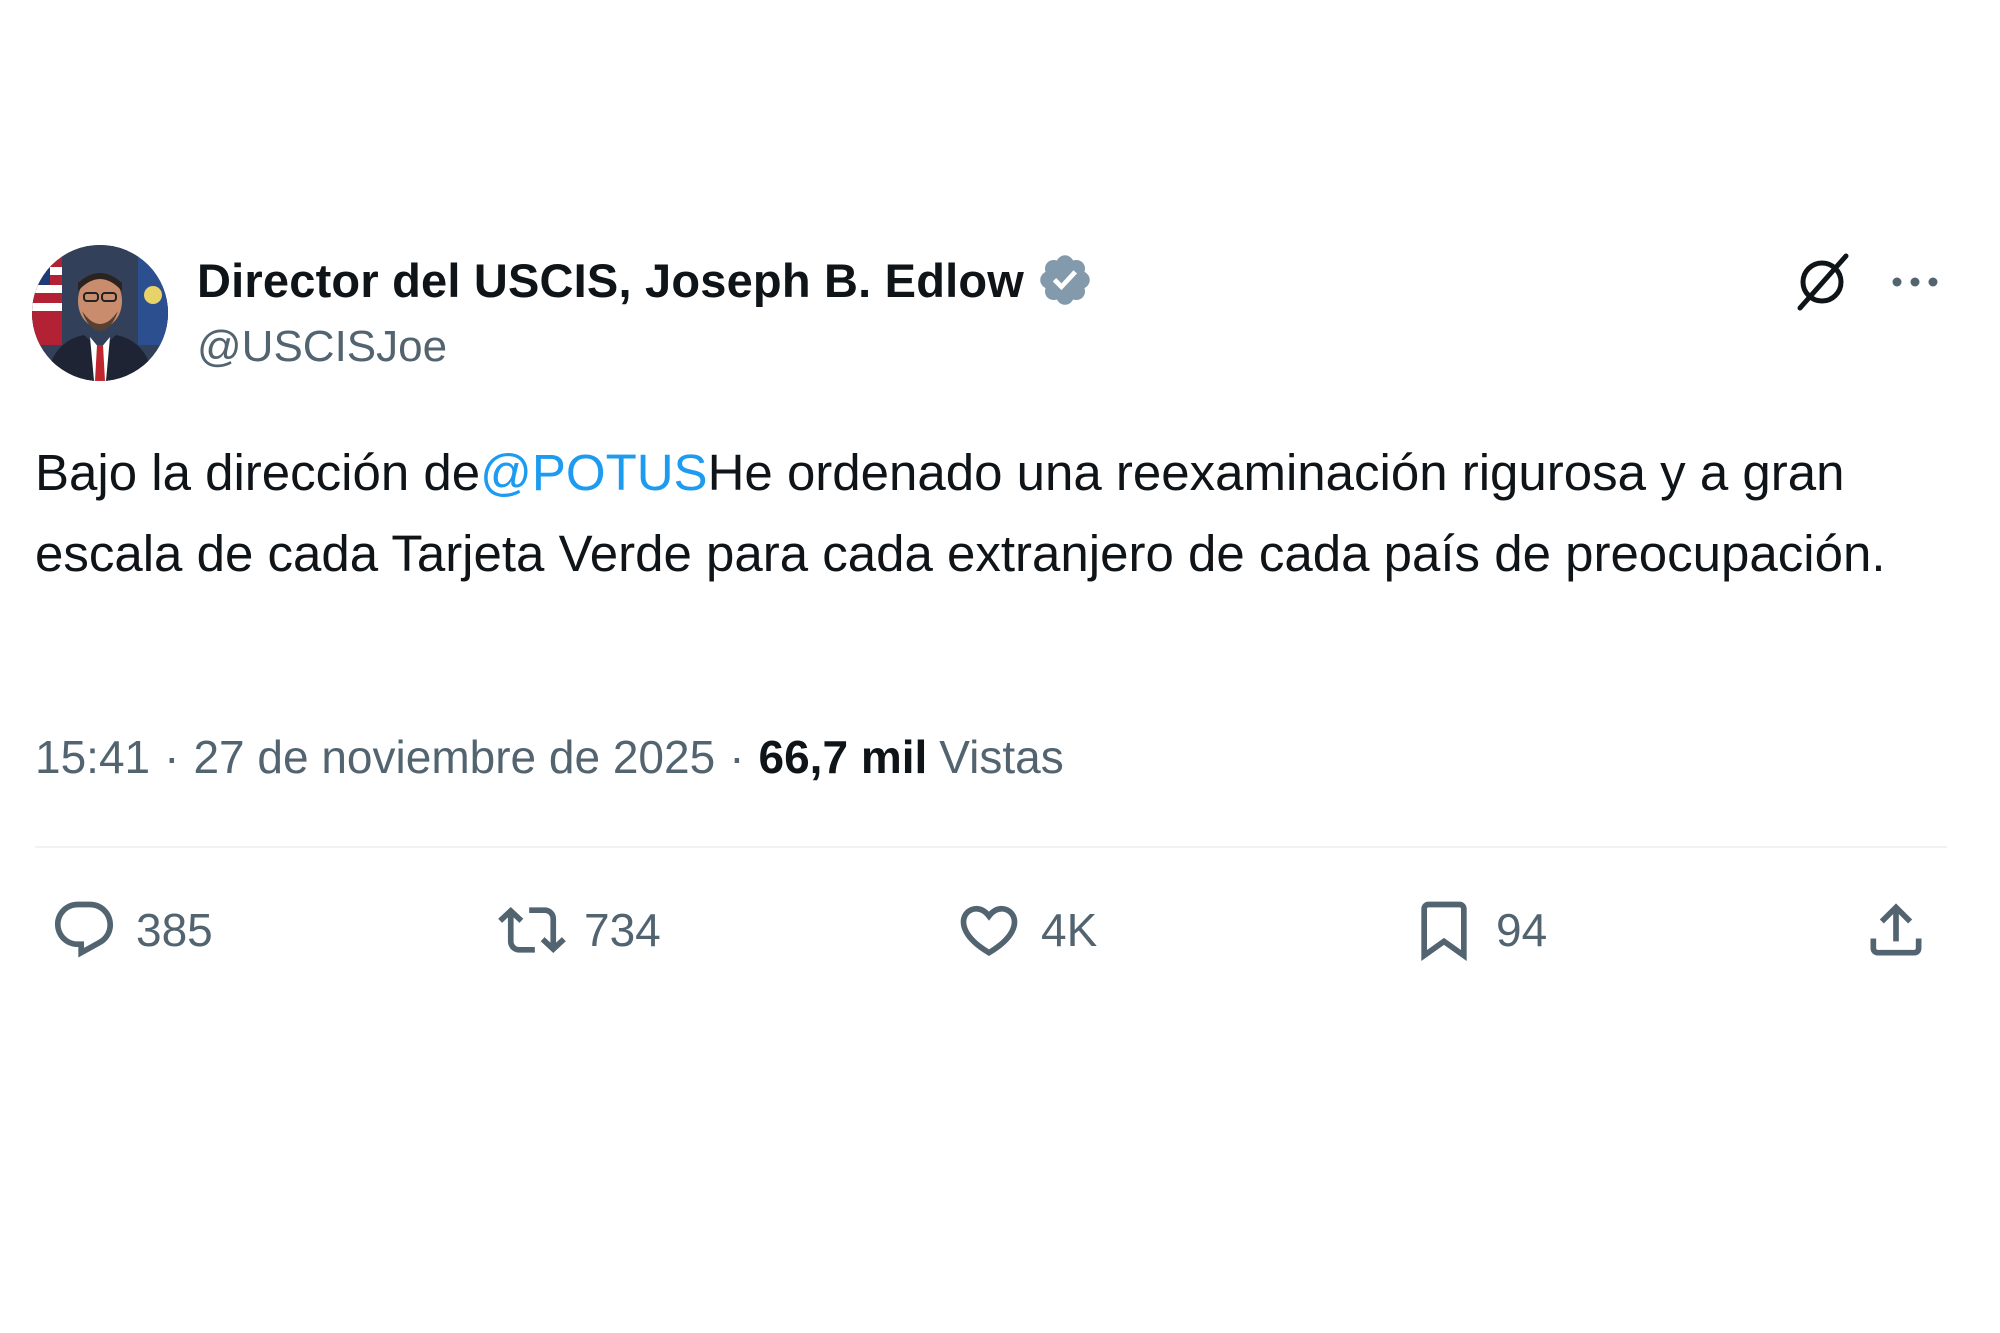  Describe the element at coordinates (92, 757) in the screenshot. I see `tweet-time: 15:41` at that location.